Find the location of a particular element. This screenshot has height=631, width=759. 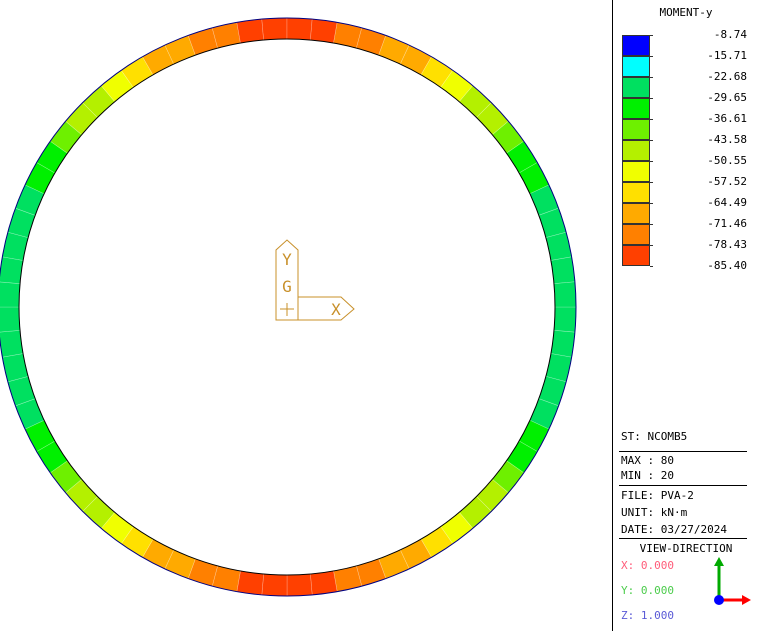

view-y-value: Y: 0.000 is located at coordinates (647, 590).